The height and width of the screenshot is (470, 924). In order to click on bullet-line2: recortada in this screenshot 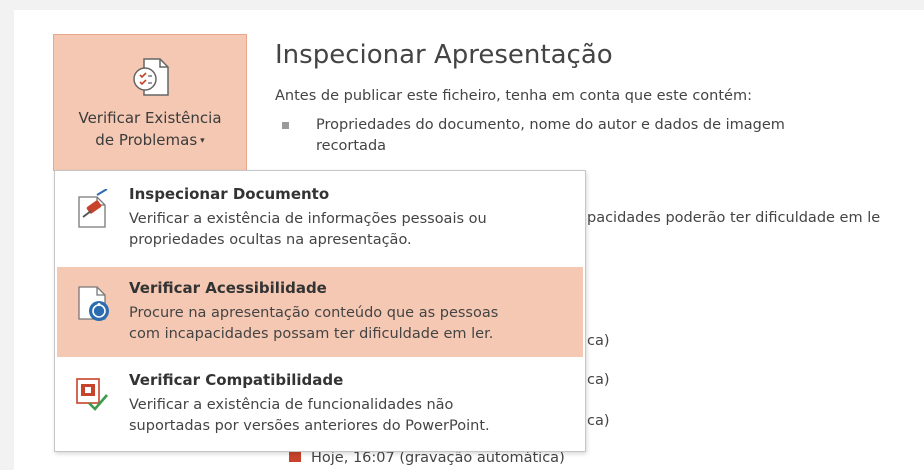, I will do `click(351, 146)`.